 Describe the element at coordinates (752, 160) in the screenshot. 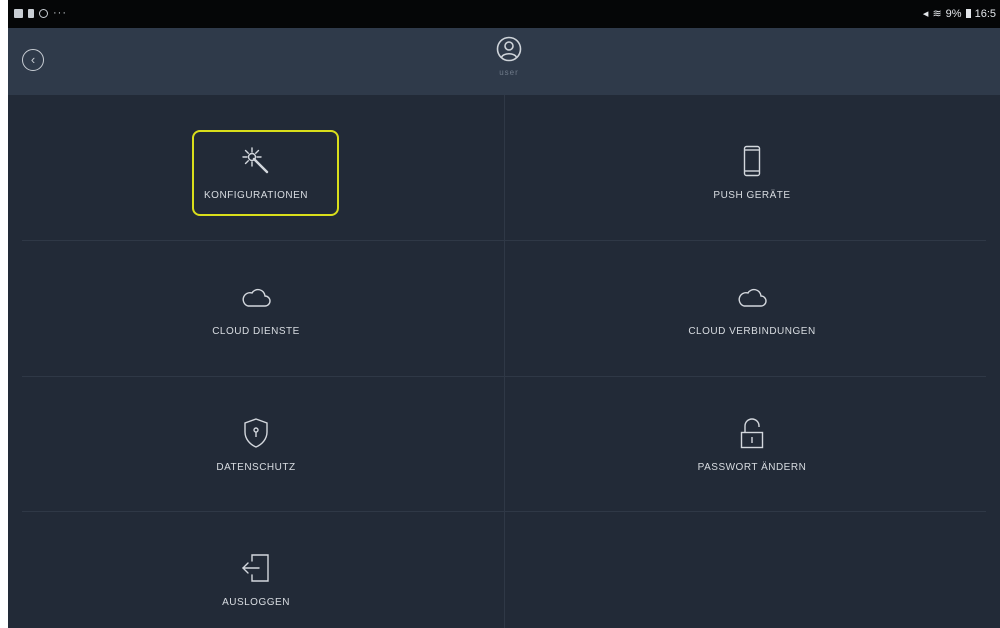

I see `phone-icon` at that location.